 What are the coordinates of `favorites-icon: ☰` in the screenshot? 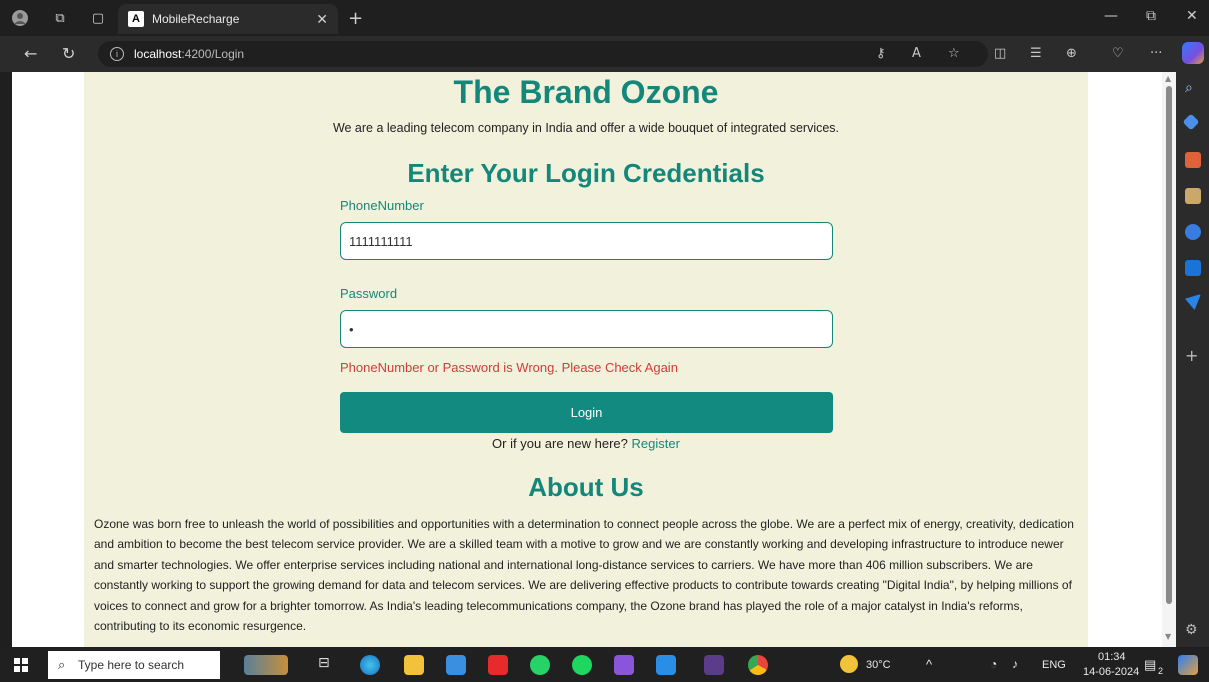 It's located at (1036, 53).